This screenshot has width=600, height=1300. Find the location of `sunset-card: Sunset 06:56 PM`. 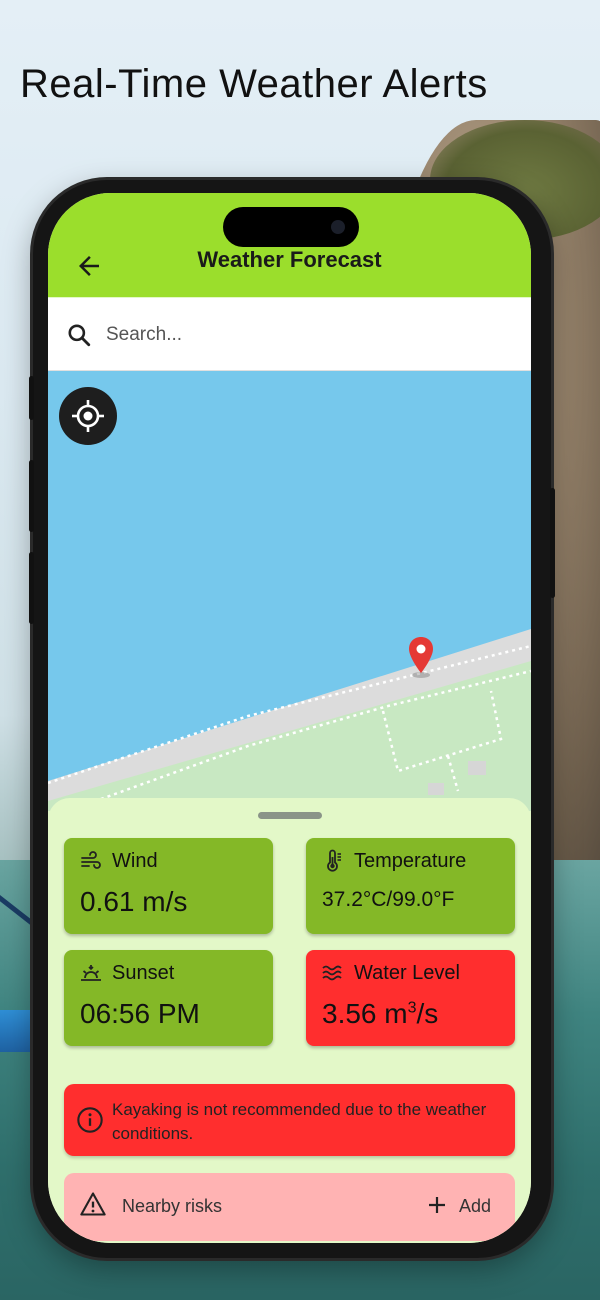

sunset-card: Sunset 06:56 PM is located at coordinates (168, 998).